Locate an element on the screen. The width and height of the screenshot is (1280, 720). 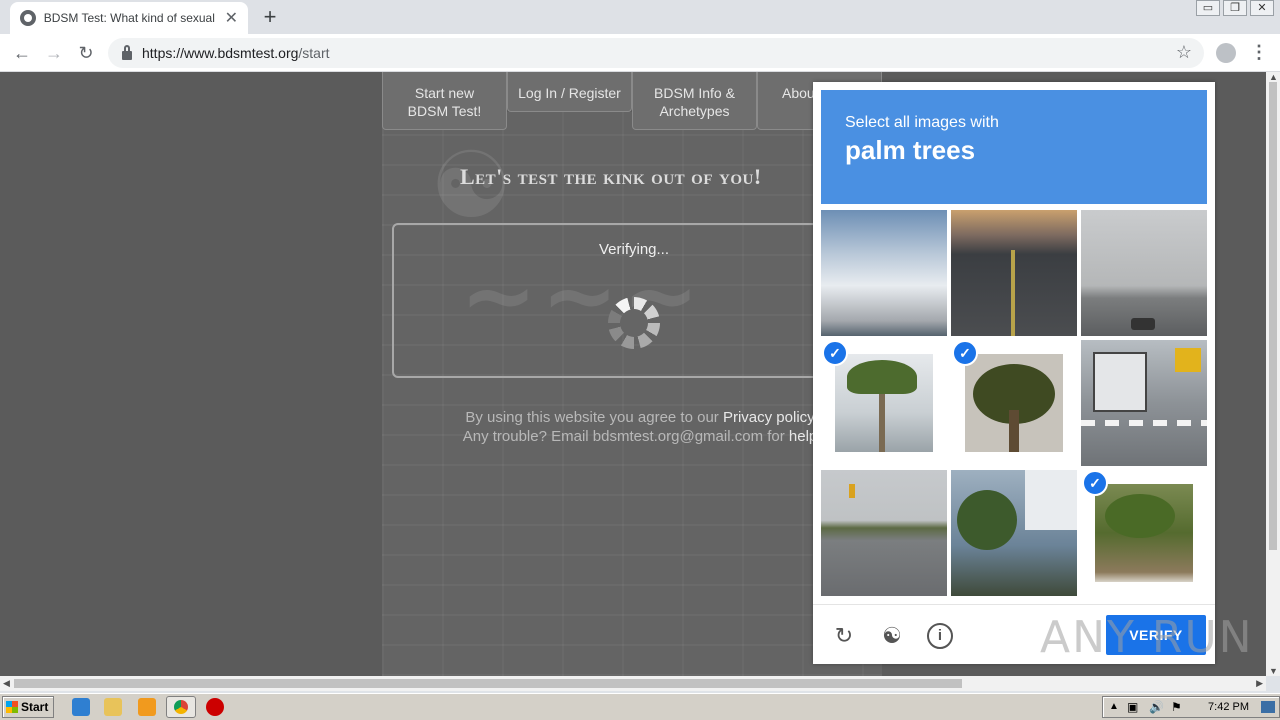
consent-line1: By using this website you agree to our is located at coordinates (594, 417).